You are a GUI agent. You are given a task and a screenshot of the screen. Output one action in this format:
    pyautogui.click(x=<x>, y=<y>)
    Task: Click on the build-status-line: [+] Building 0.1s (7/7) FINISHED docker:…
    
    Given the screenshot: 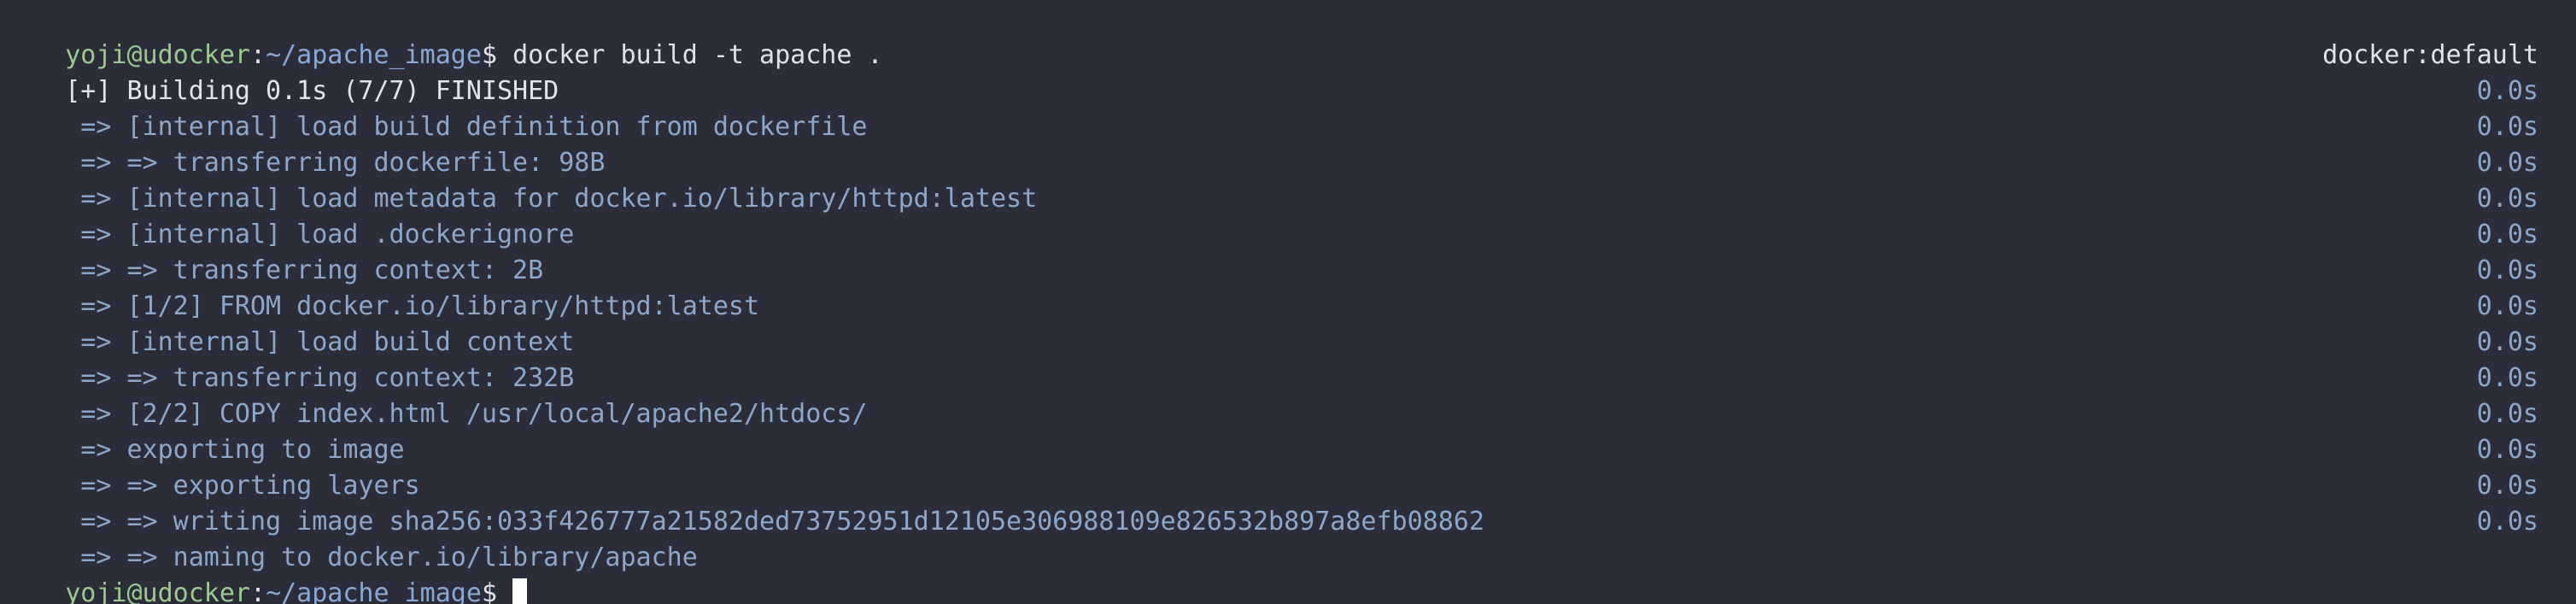 What is the action you would take?
    pyautogui.click(x=1288, y=72)
    